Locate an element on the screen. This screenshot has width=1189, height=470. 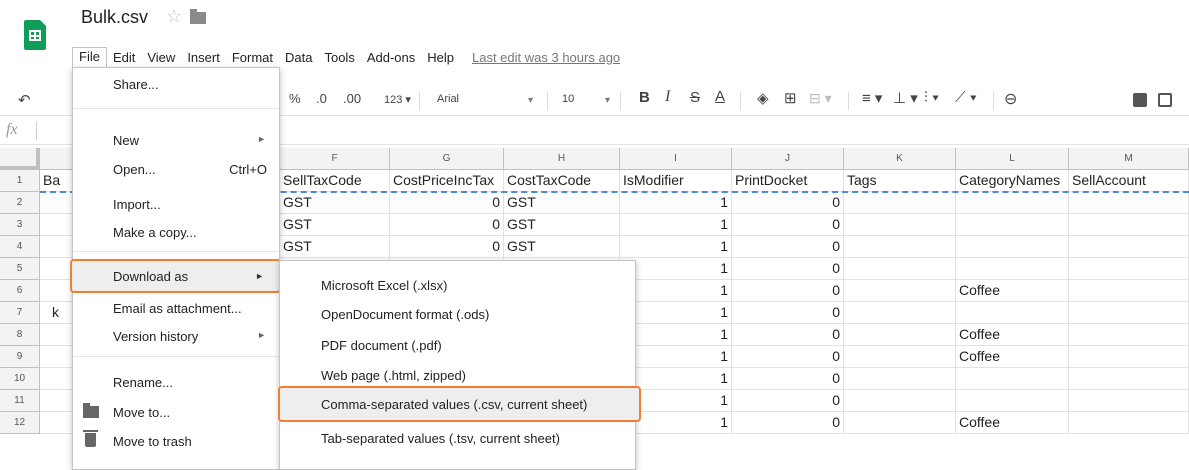
header-cell: SellAccount is located at coordinates (1129, 181).